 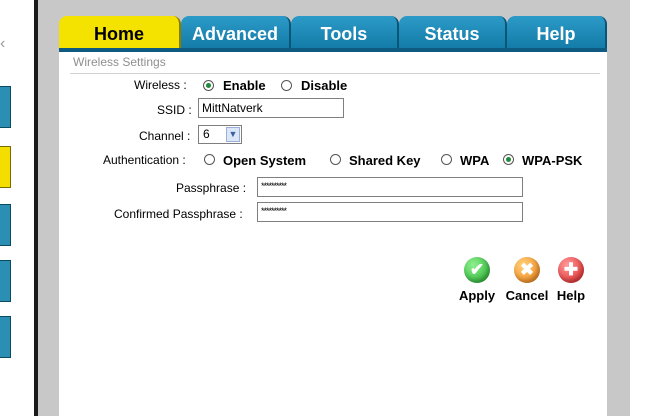 I want to click on left-nav: ‹, so click(x=19, y=208).